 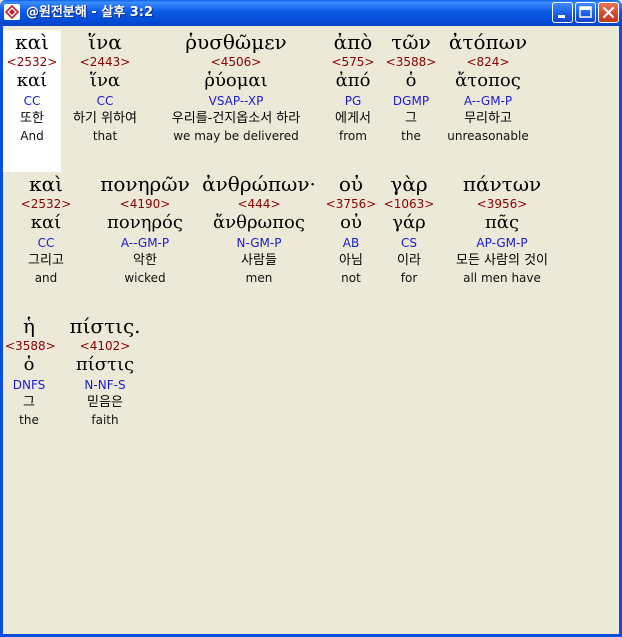 I want to click on strong-number: <2443>, so click(x=105, y=62).